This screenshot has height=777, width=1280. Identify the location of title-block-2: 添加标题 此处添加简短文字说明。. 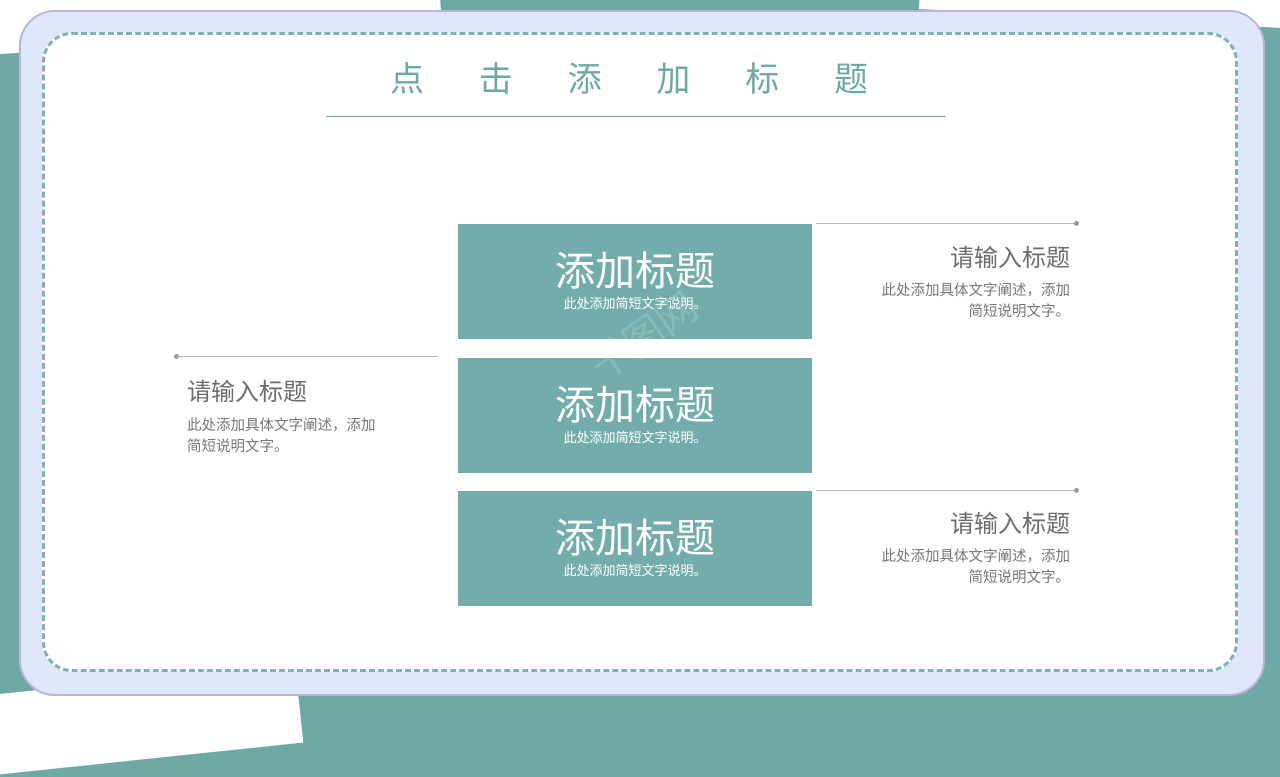
(635, 415).